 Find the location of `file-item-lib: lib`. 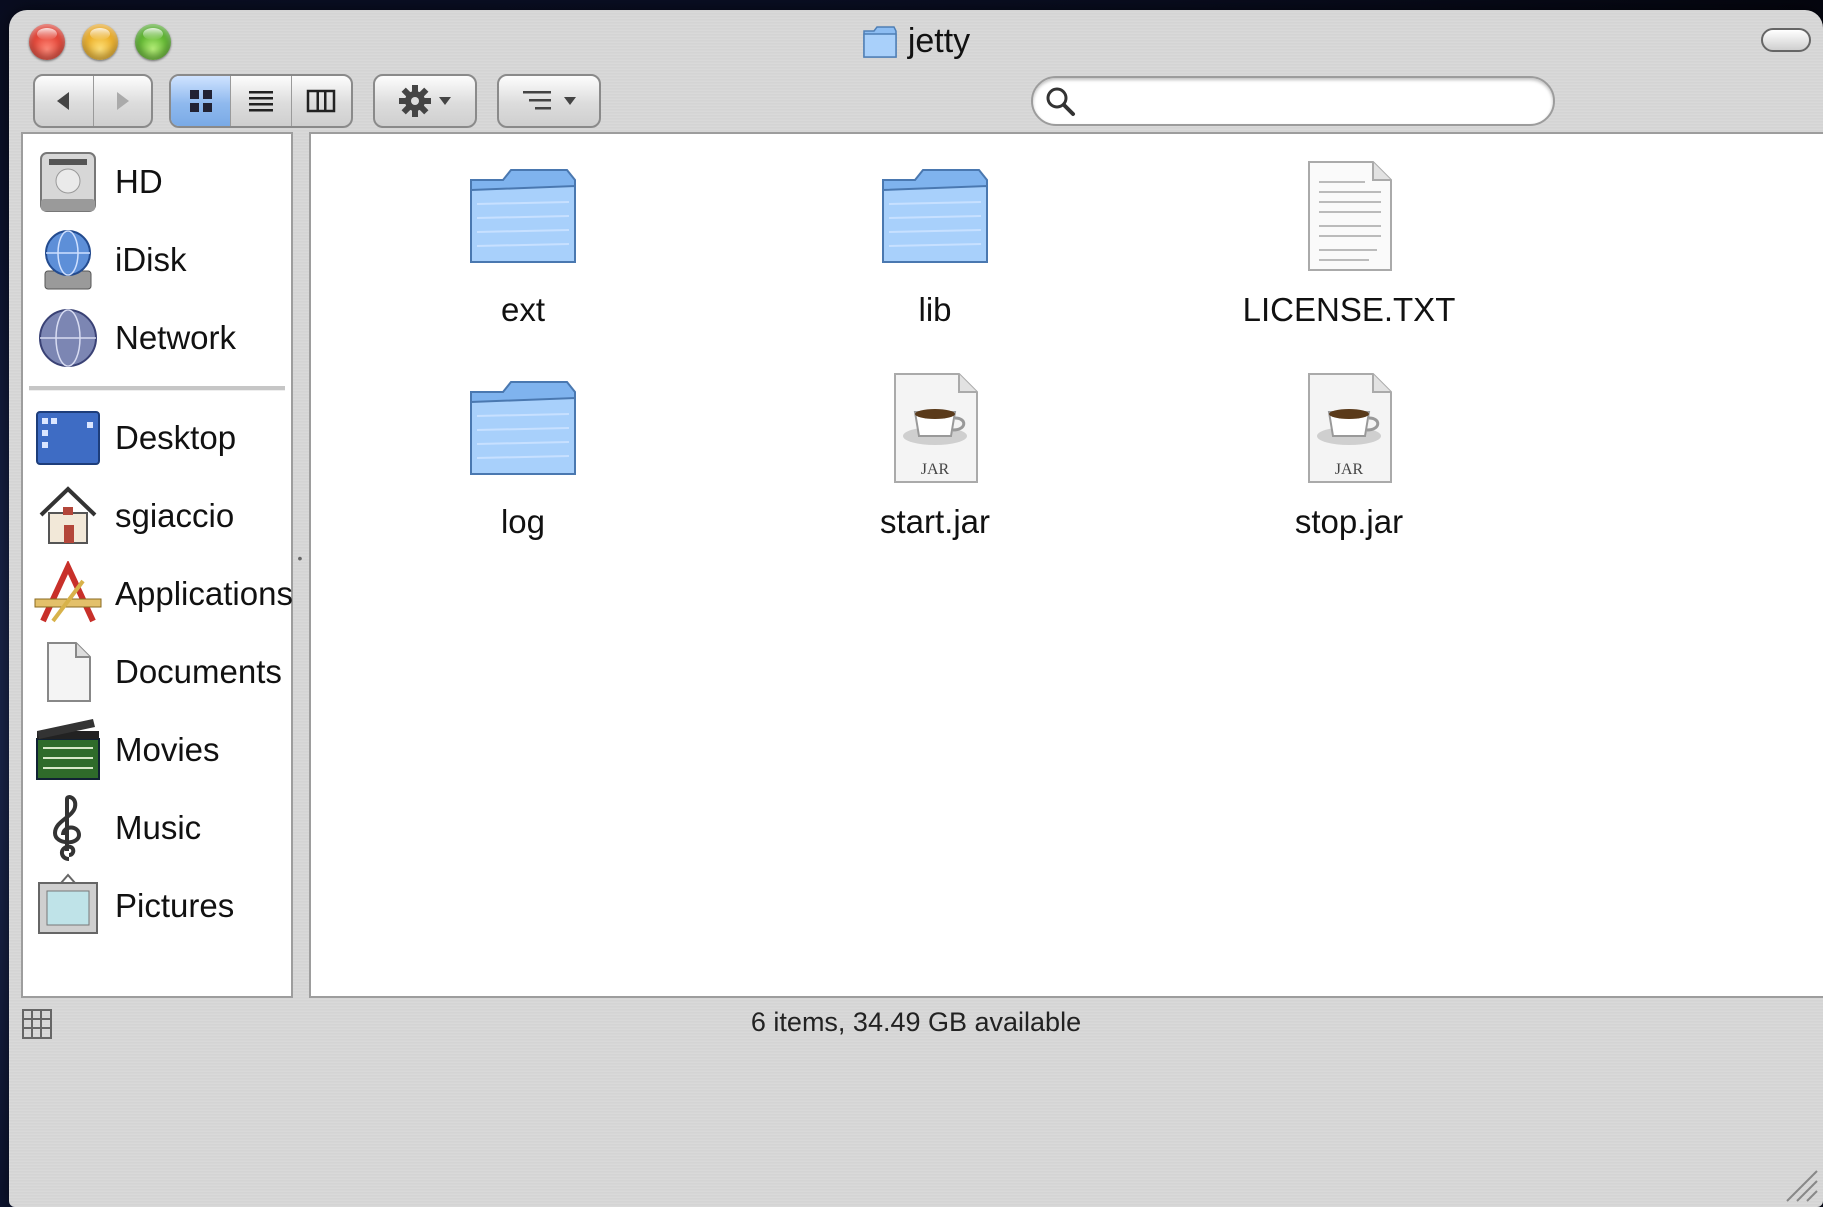

file-item-lib: lib is located at coordinates (935, 243).